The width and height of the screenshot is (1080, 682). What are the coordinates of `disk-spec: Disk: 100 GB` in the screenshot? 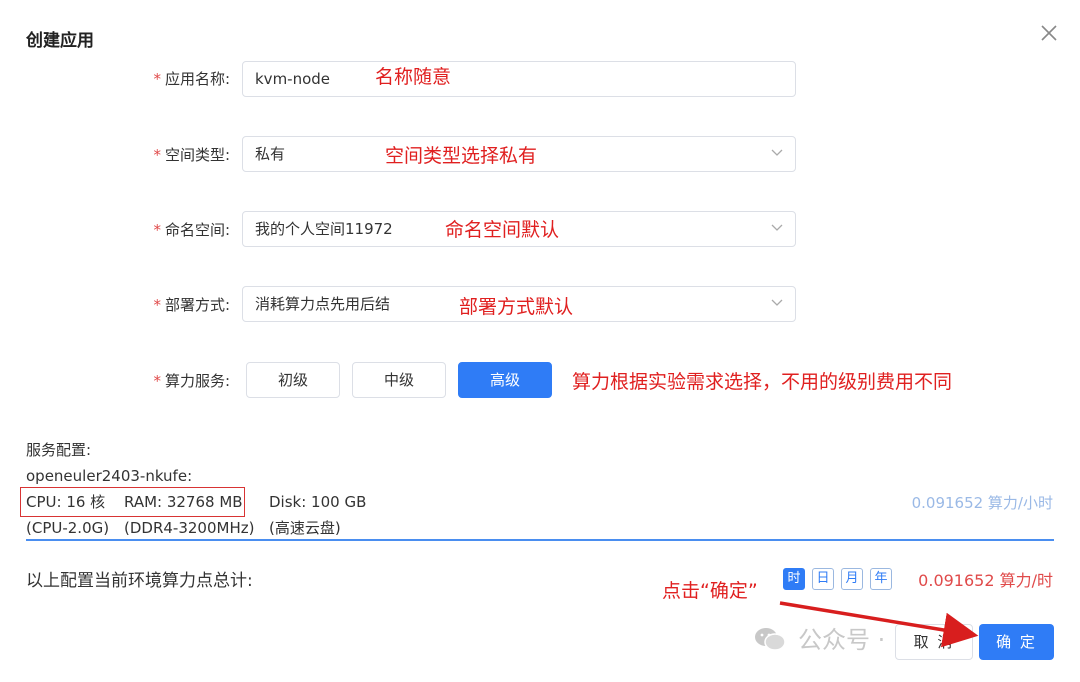 It's located at (318, 502).